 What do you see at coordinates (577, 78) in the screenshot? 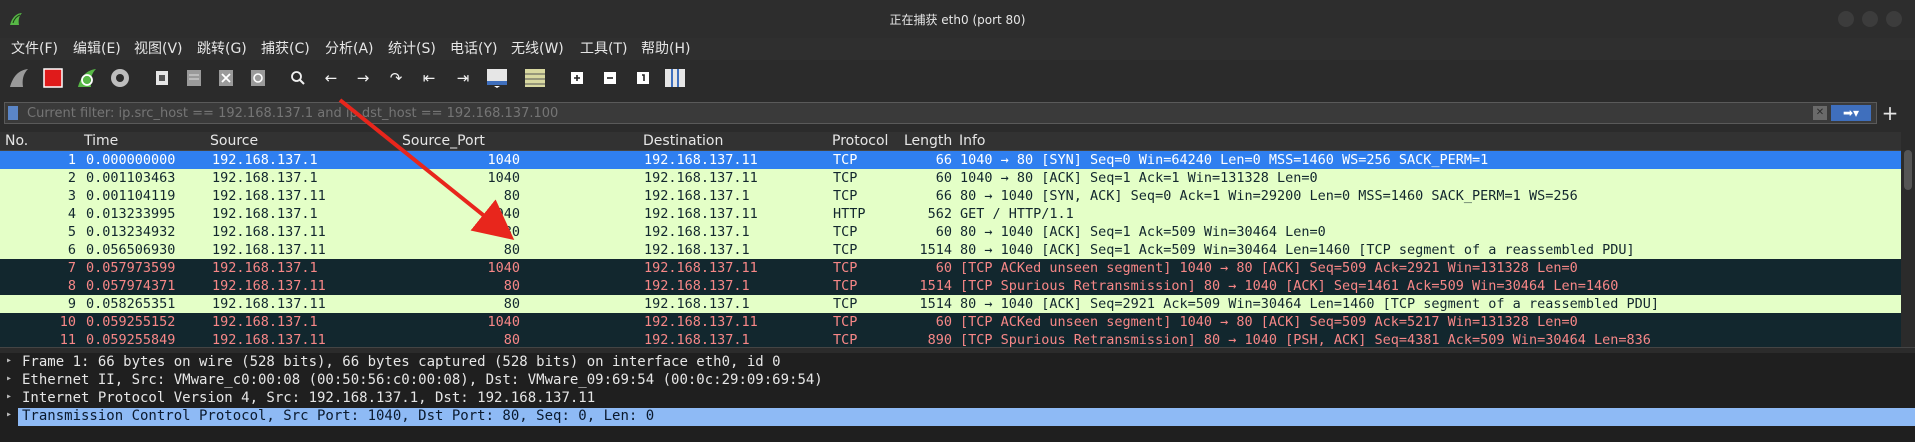
I see `zoom-in-button` at bounding box center [577, 78].